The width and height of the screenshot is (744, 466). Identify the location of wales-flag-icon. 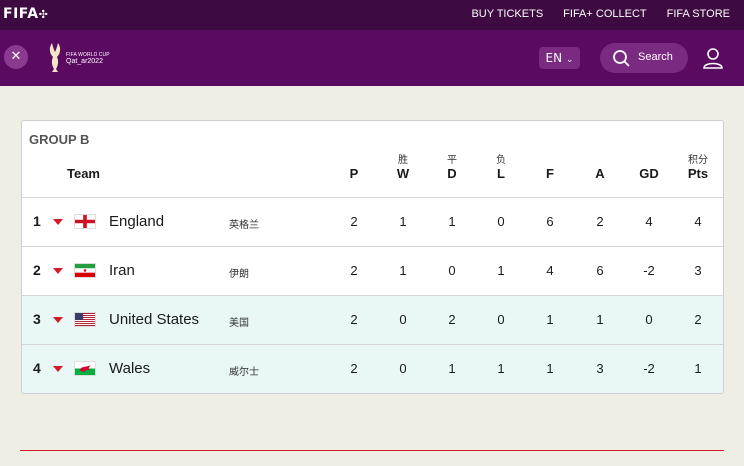
(85, 368).